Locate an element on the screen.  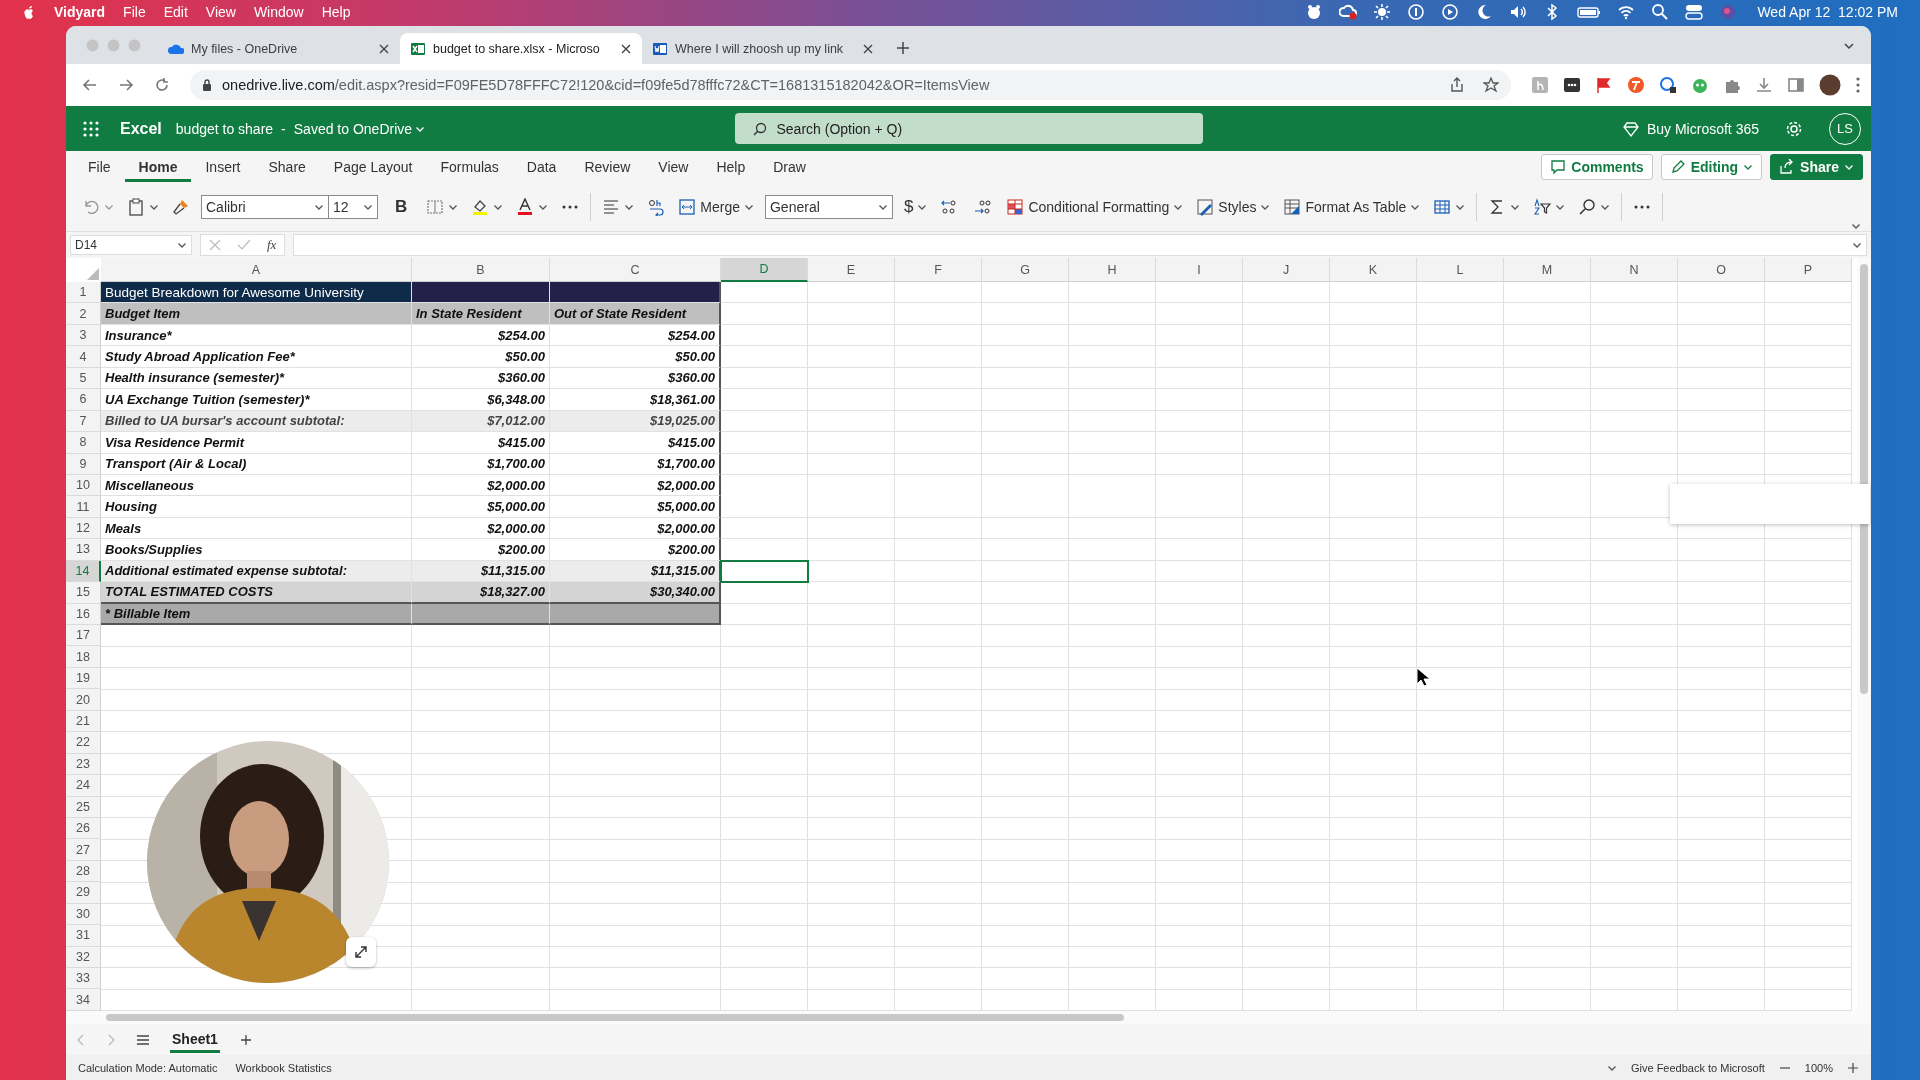
avatar-icon is located at coordinates (1830, 85).